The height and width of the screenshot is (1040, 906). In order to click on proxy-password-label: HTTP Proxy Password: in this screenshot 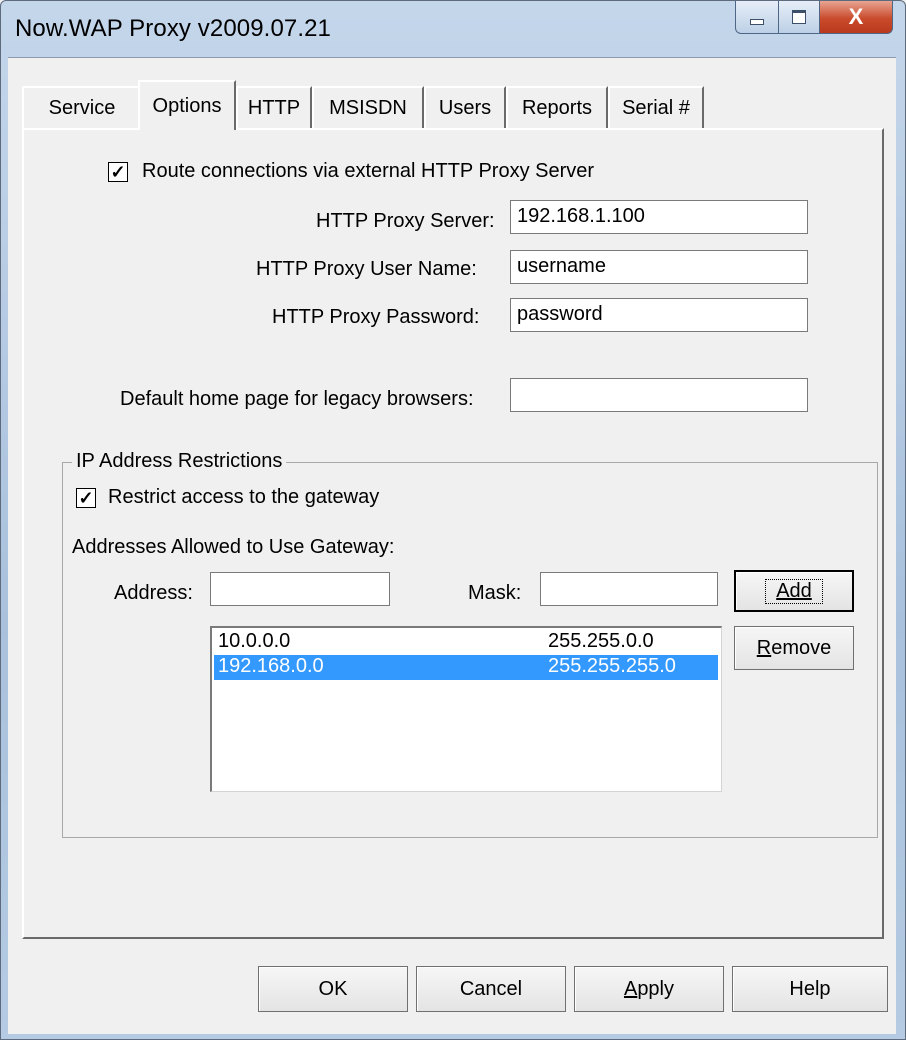, I will do `click(376, 317)`.